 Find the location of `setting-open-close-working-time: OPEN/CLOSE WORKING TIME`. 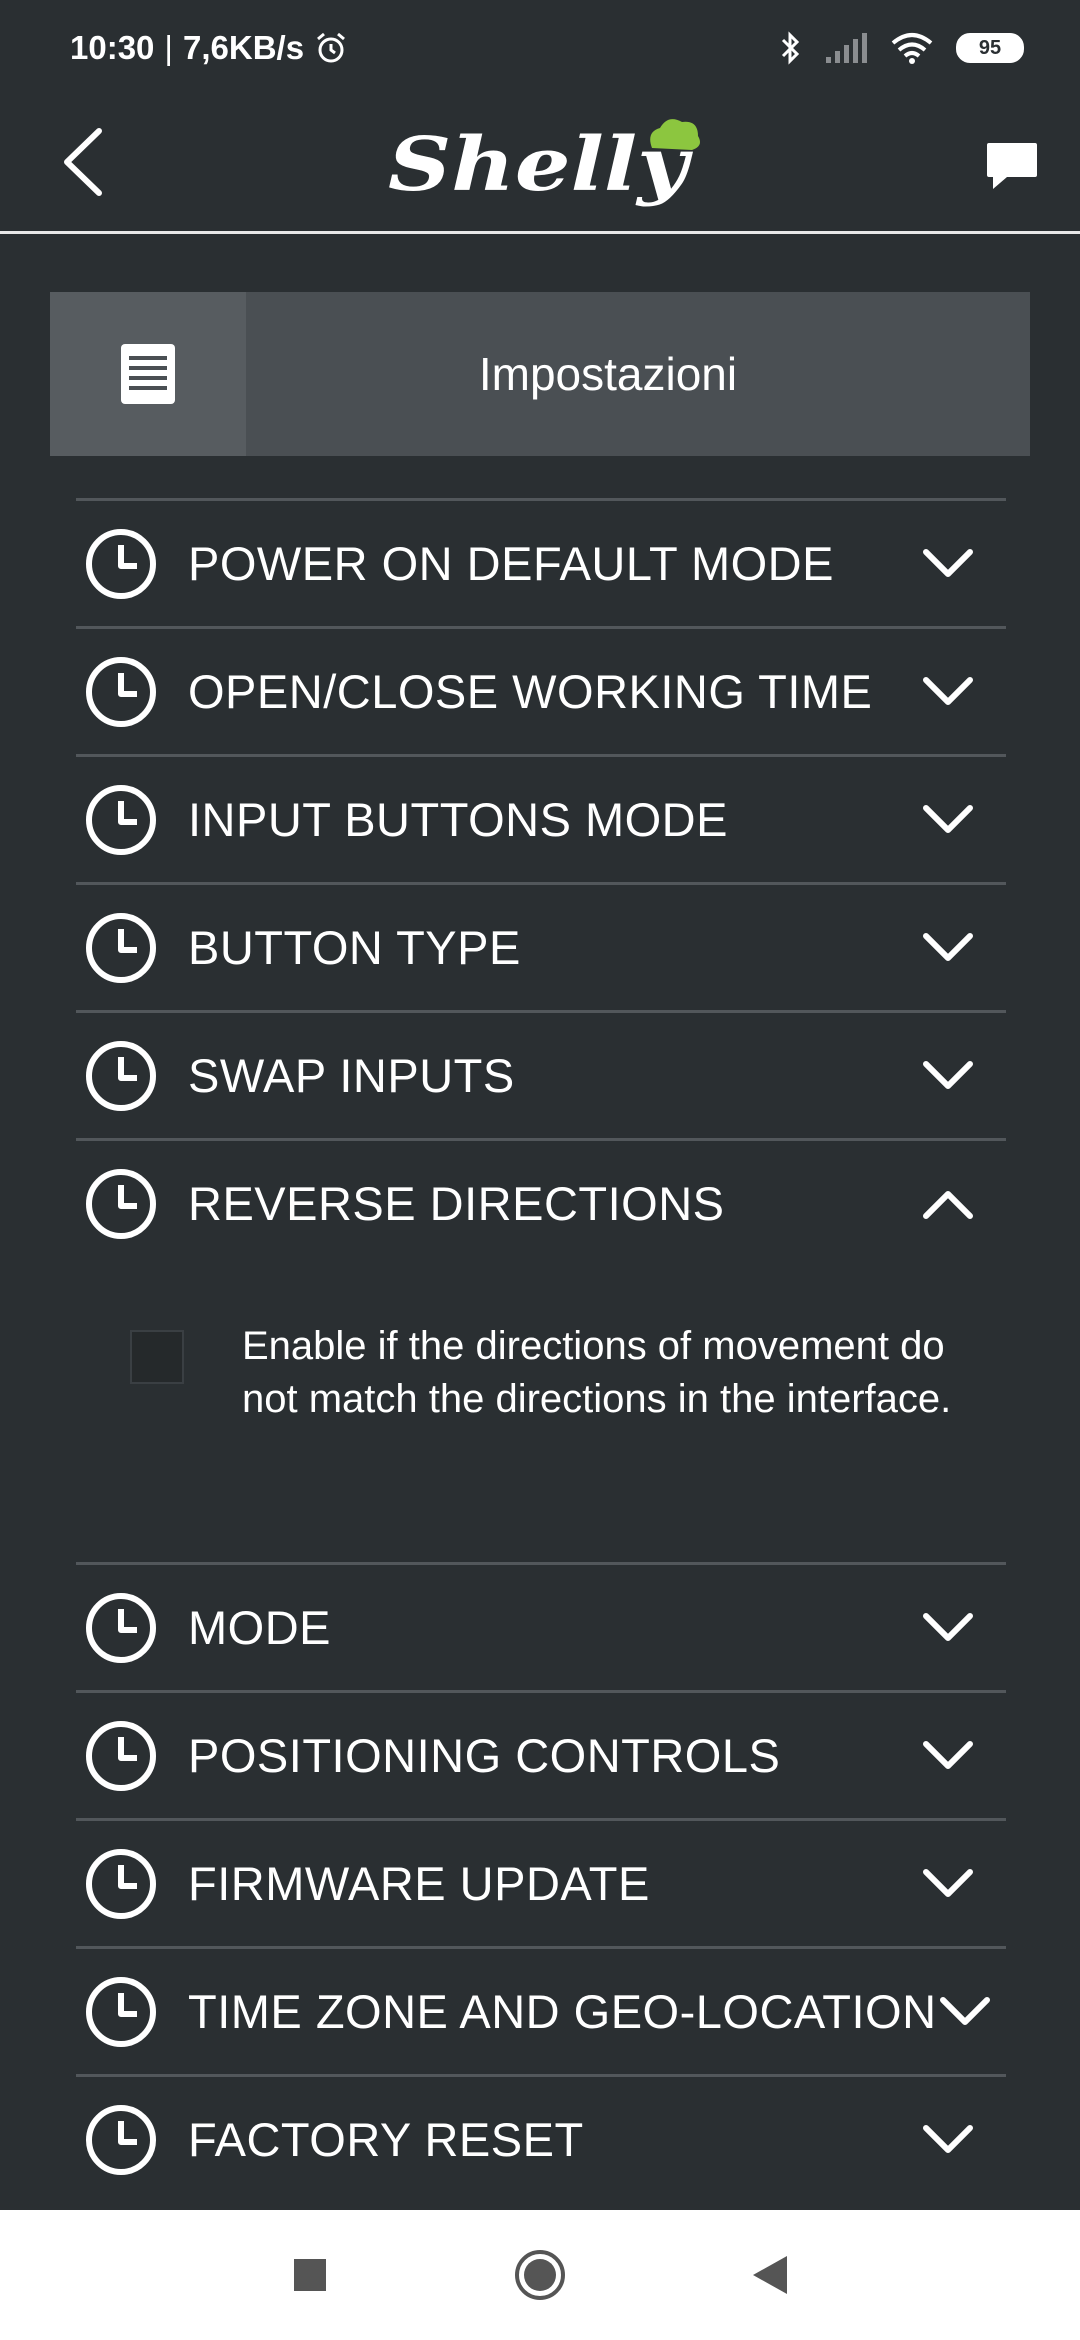

setting-open-close-working-time: OPEN/CLOSE WORKING TIME is located at coordinates (541, 690).